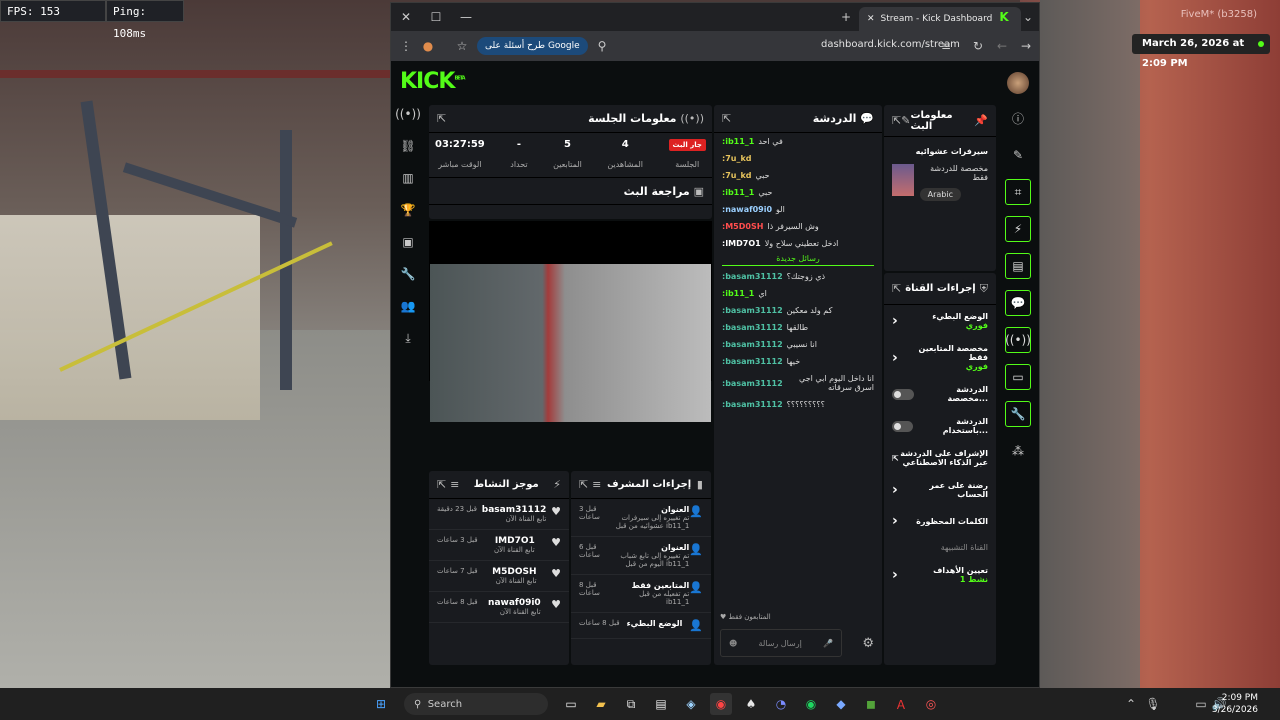 Image resolution: width=1280 pixels, height=720 pixels. What do you see at coordinates (841, 704) in the screenshot?
I see `app-icon: ◆` at bounding box center [841, 704].